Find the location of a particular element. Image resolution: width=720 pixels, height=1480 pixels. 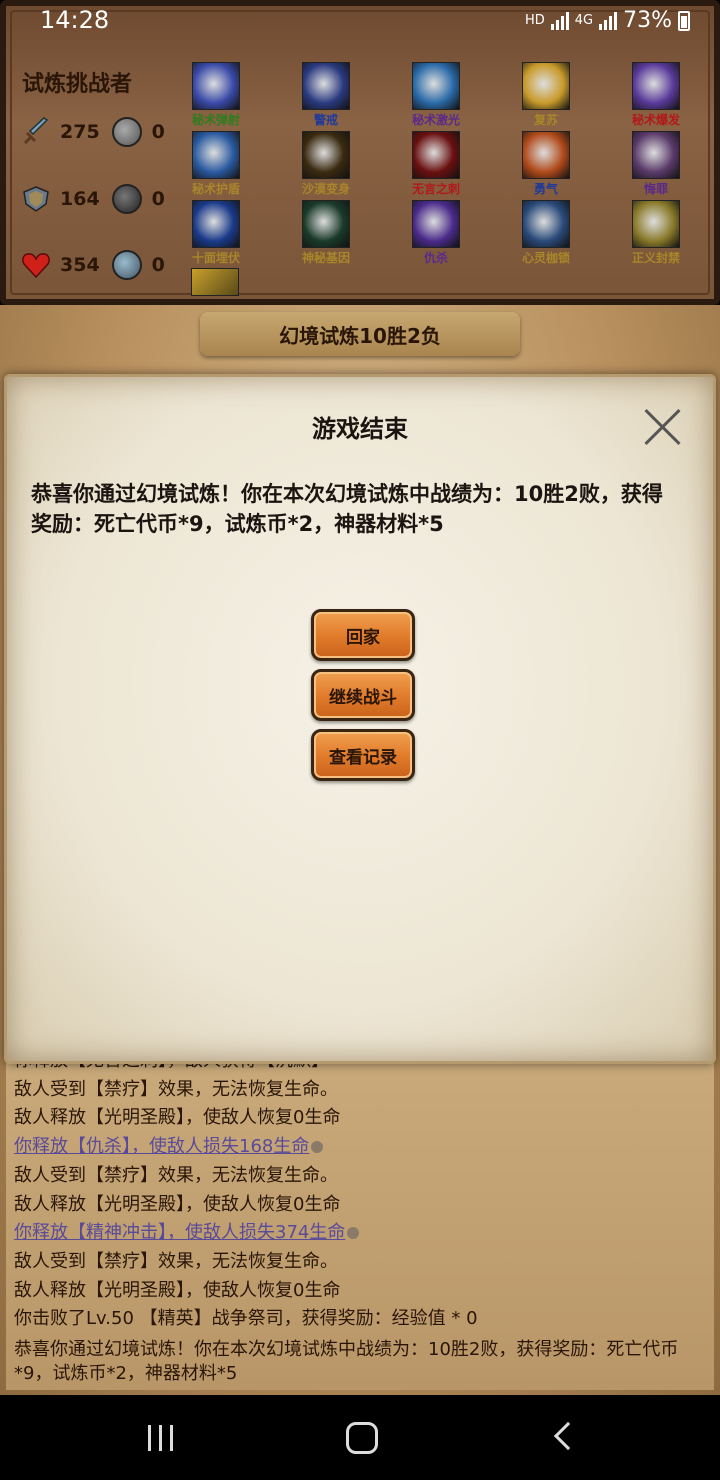

extra-skill-icon is located at coordinates (215, 282).